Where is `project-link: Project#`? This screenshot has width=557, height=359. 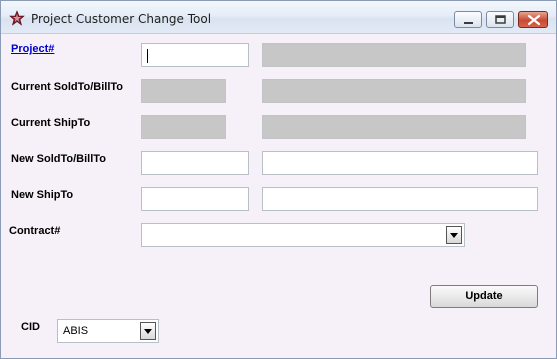
project-link: Project# is located at coordinates (32, 49).